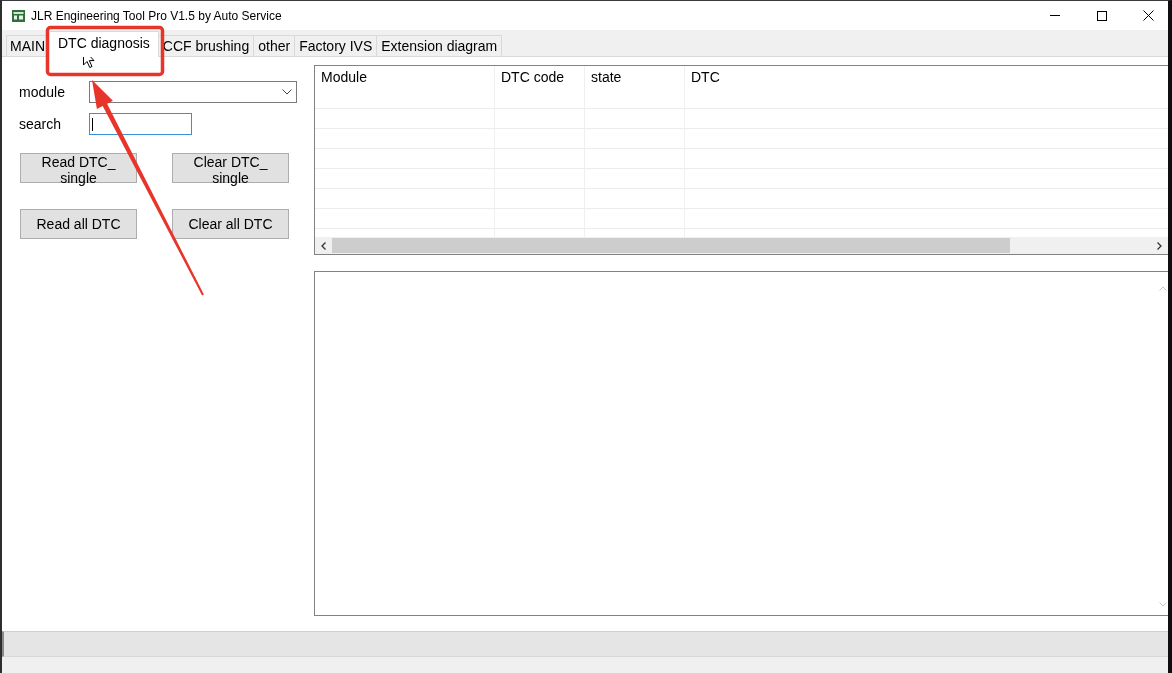 The height and width of the screenshot is (673, 1172). Describe the element at coordinates (206, 45) in the screenshot. I see `tab: CCF brushing` at that location.